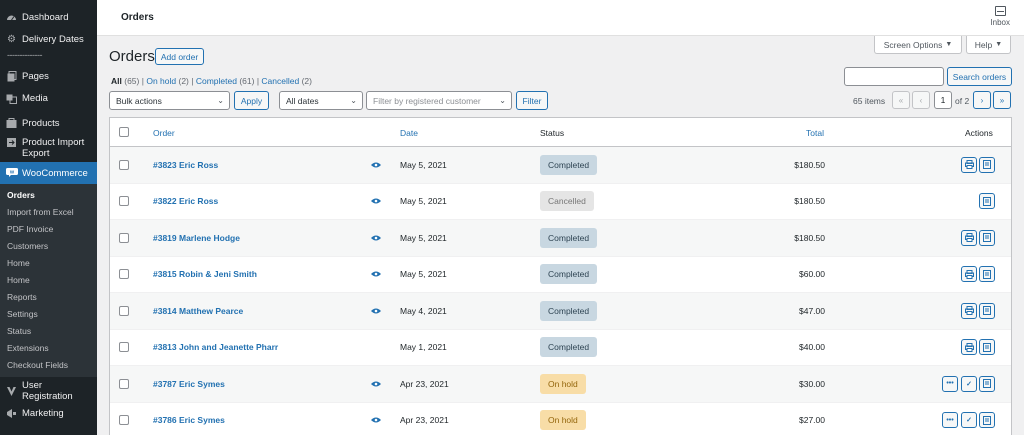 Image resolution: width=1024 pixels, height=435 pixels. Describe the element at coordinates (1000, 16) in the screenshot. I see `inbox-button: Inbox` at that location.